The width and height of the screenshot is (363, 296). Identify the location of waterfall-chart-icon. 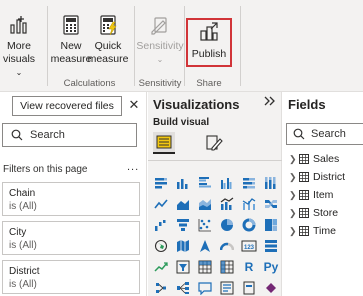
(161, 224).